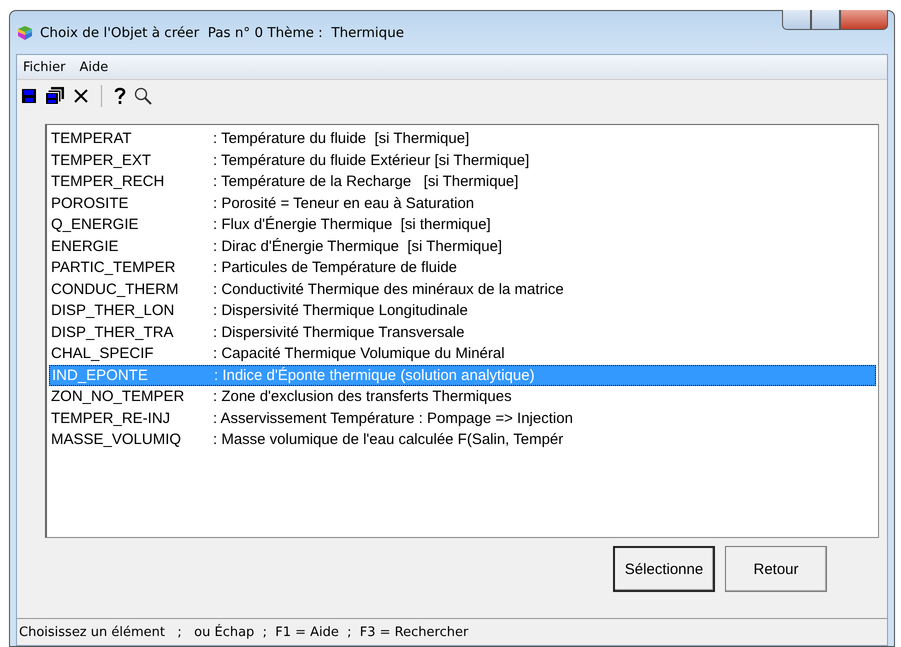 This screenshot has height=647, width=901. I want to click on list-item: DISP_THER_TRA : Dispersivité Thermique Transversale, so click(462, 332).